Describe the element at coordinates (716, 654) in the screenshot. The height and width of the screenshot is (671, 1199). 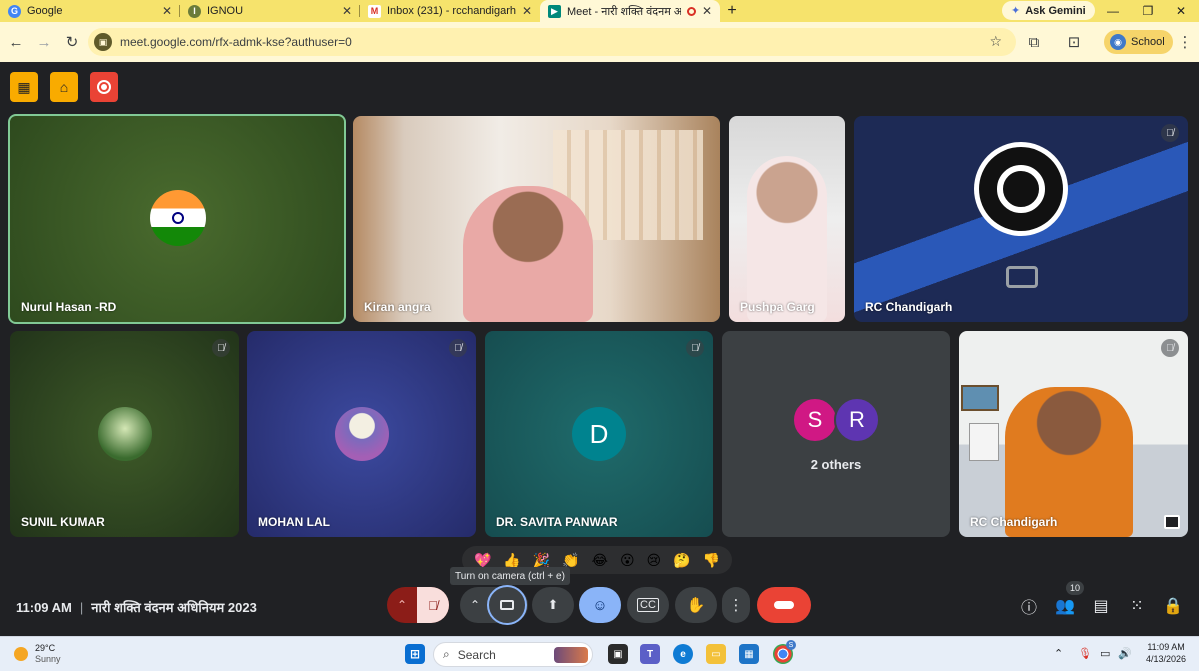
I see `file-explorer-icon: ▭` at that location.